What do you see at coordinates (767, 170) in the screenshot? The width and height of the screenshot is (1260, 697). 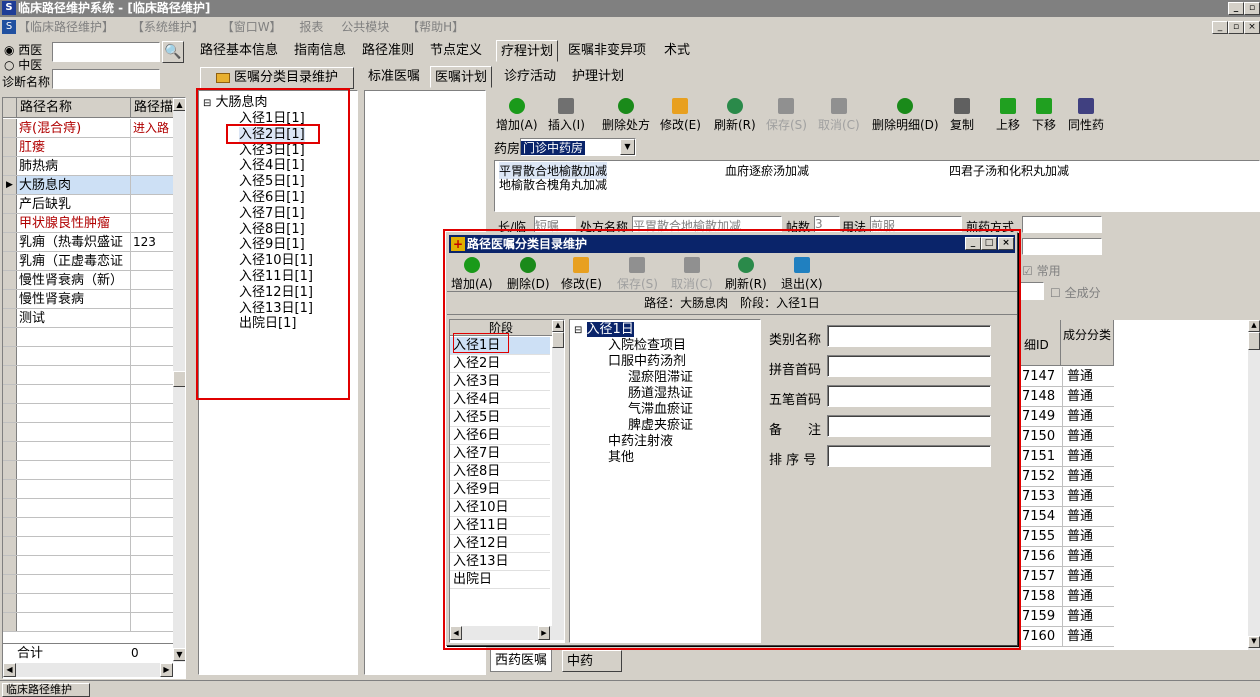 I see `prescription-item: 血府逐瘀汤加减` at bounding box center [767, 170].